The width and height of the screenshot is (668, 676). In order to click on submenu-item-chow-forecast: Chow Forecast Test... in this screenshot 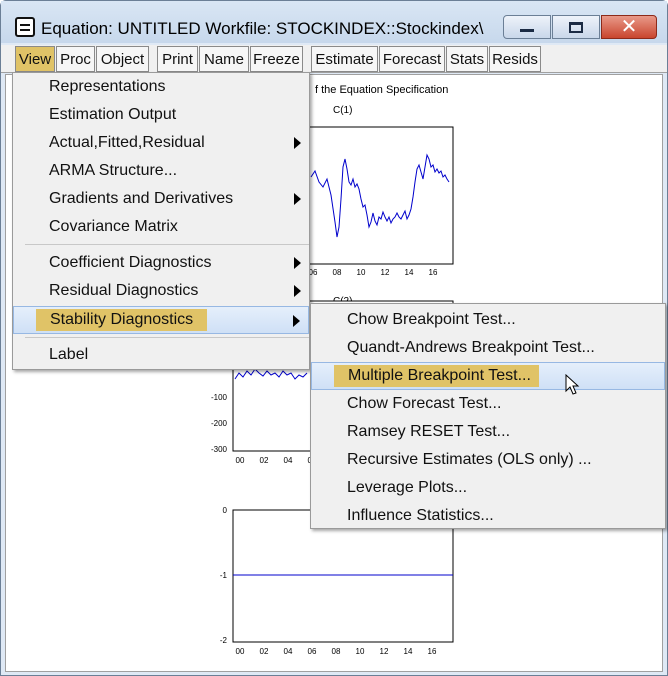, I will do `click(488, 404)`.